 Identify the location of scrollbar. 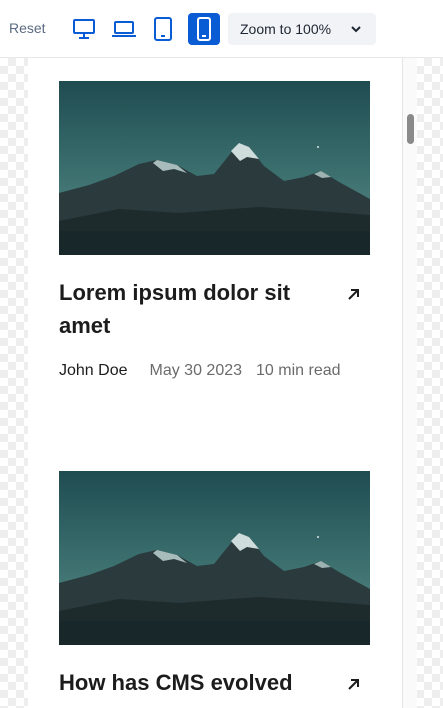
(409, 383).